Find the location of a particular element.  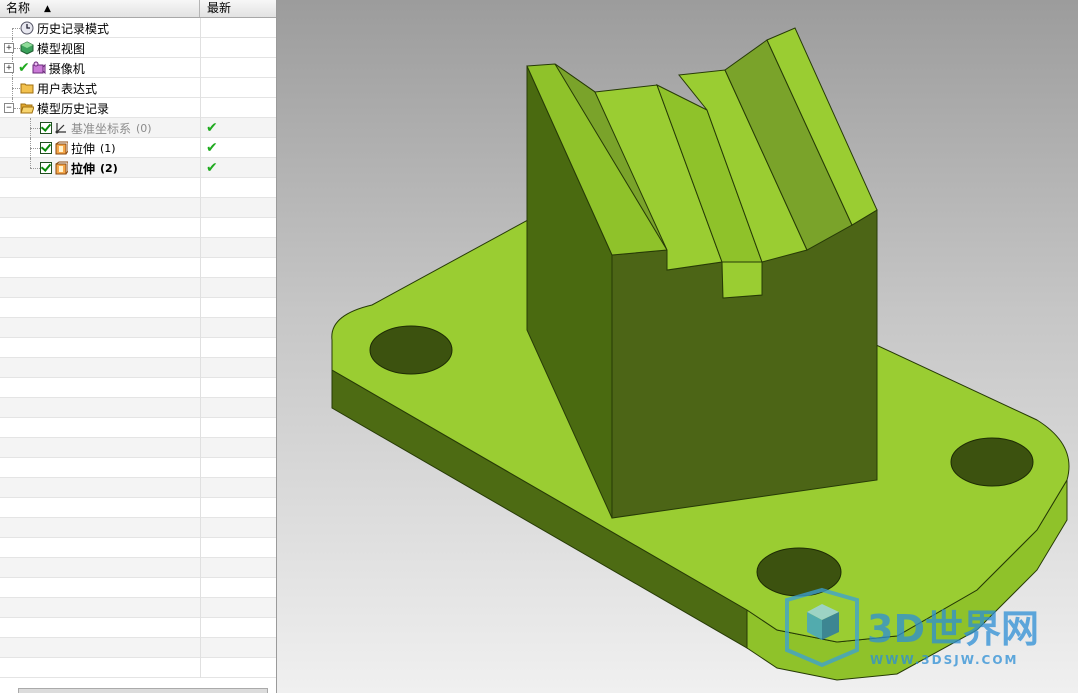

tree-node-label: 模型历史记录 is located at coordinates (73, 108).